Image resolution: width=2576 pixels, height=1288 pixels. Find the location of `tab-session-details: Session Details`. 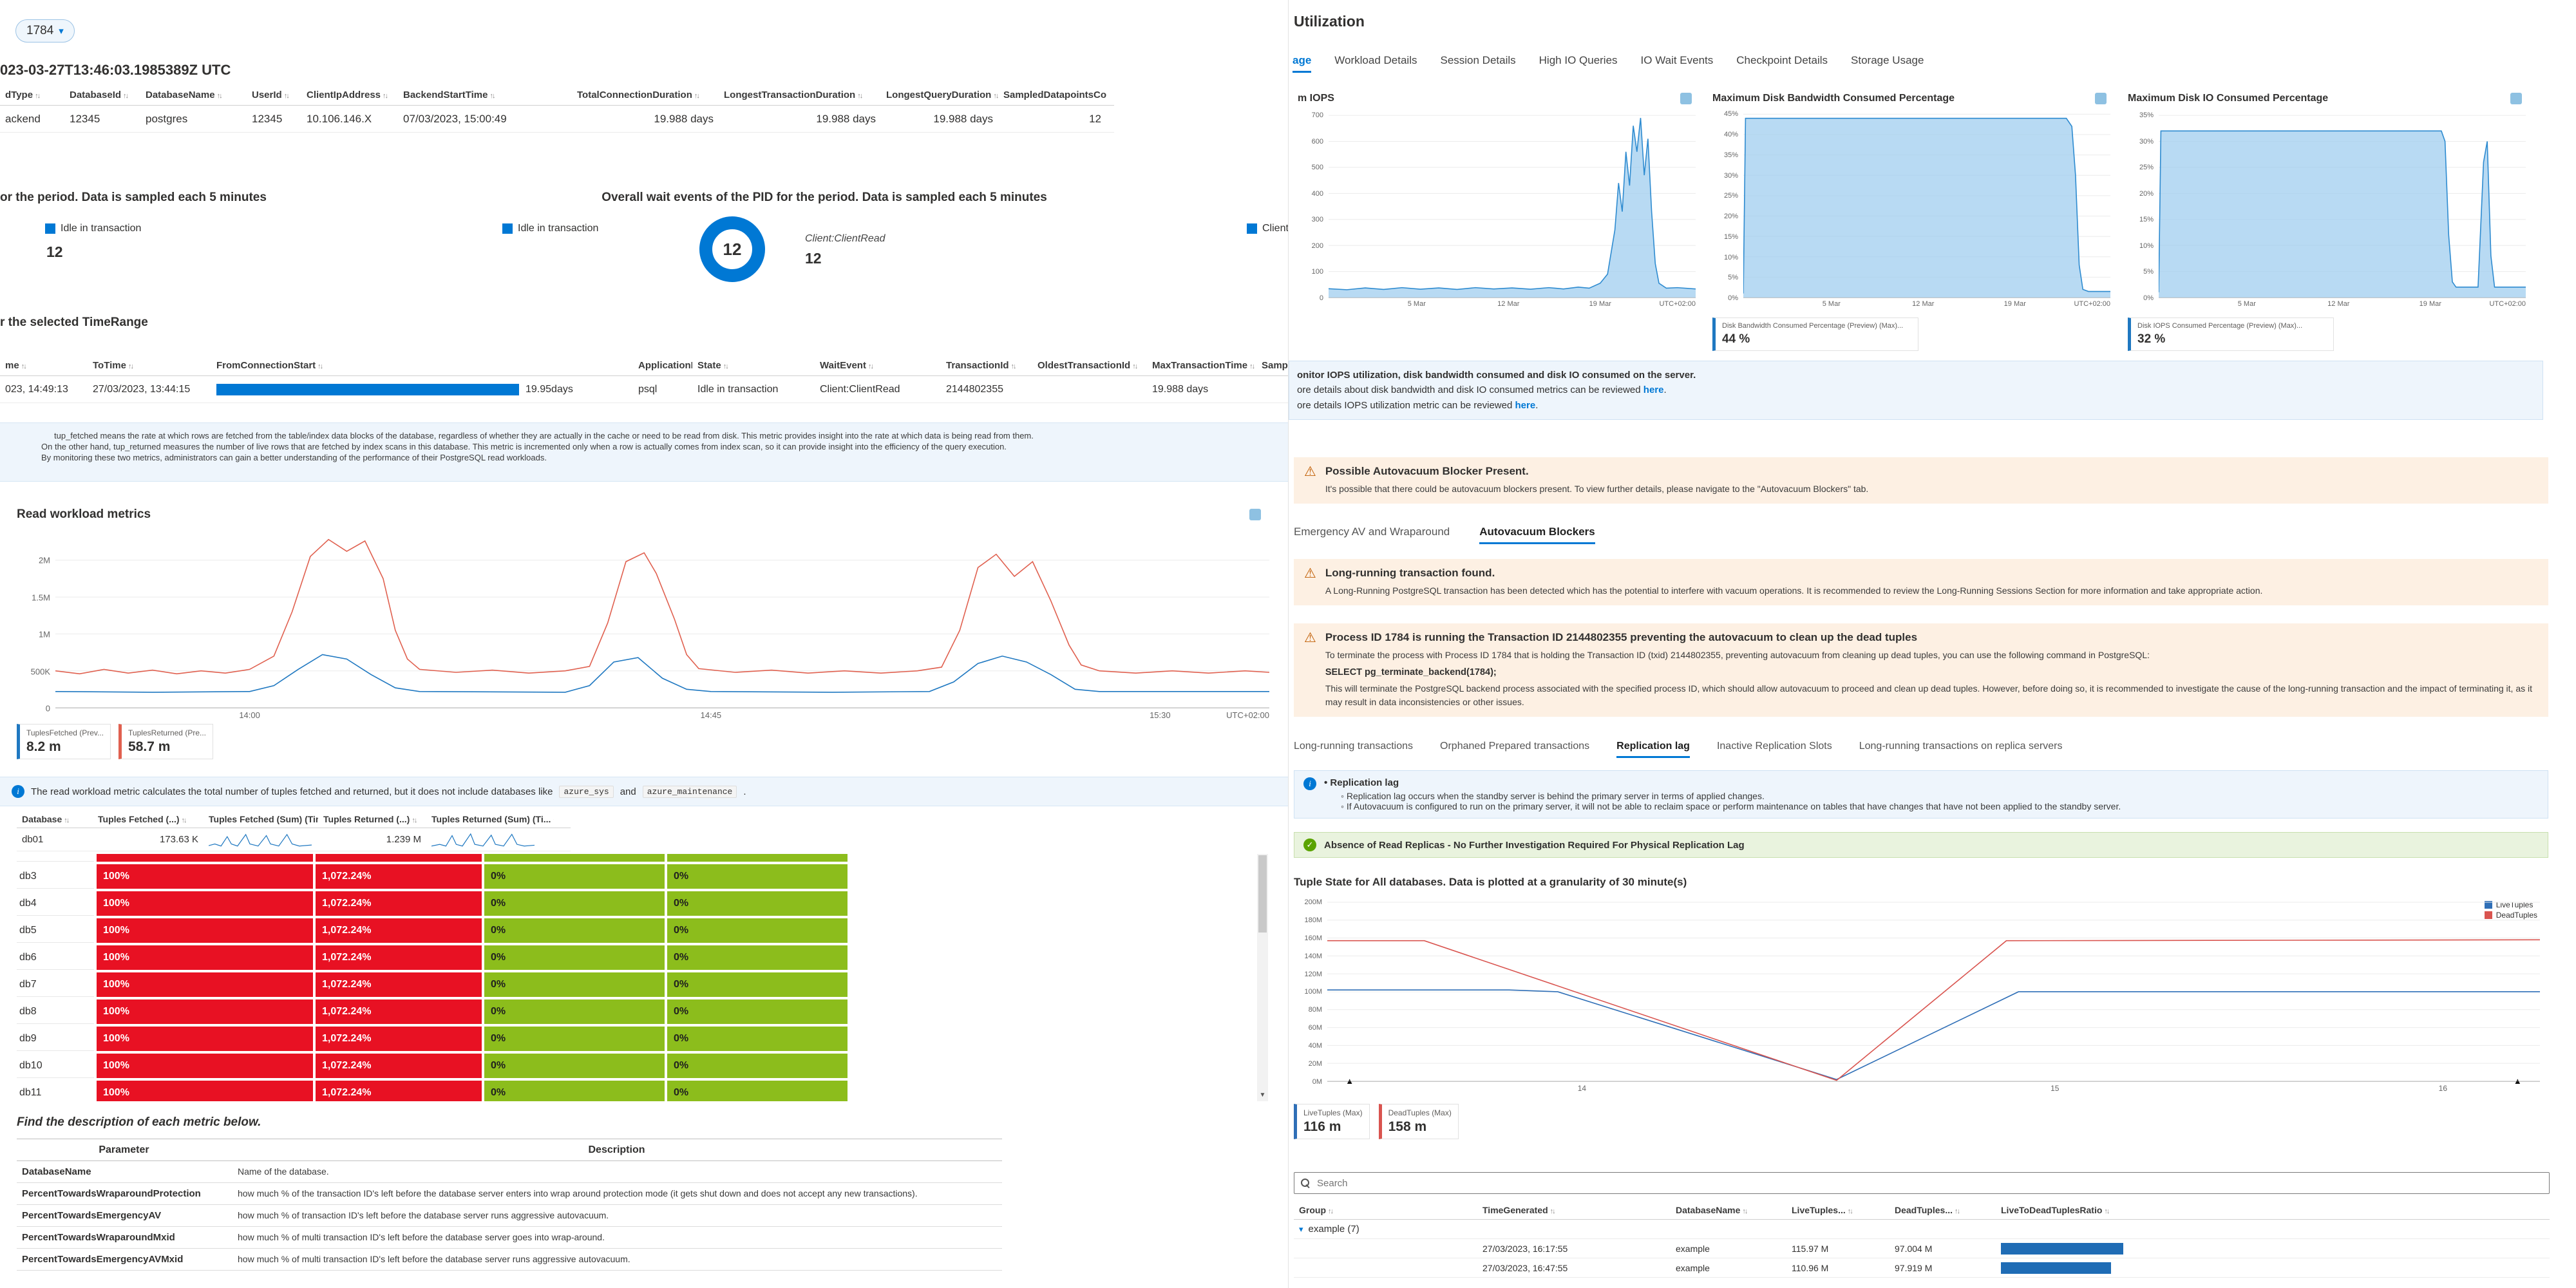

tab-session-details: Session Details is located at coordinates (1477, 64).